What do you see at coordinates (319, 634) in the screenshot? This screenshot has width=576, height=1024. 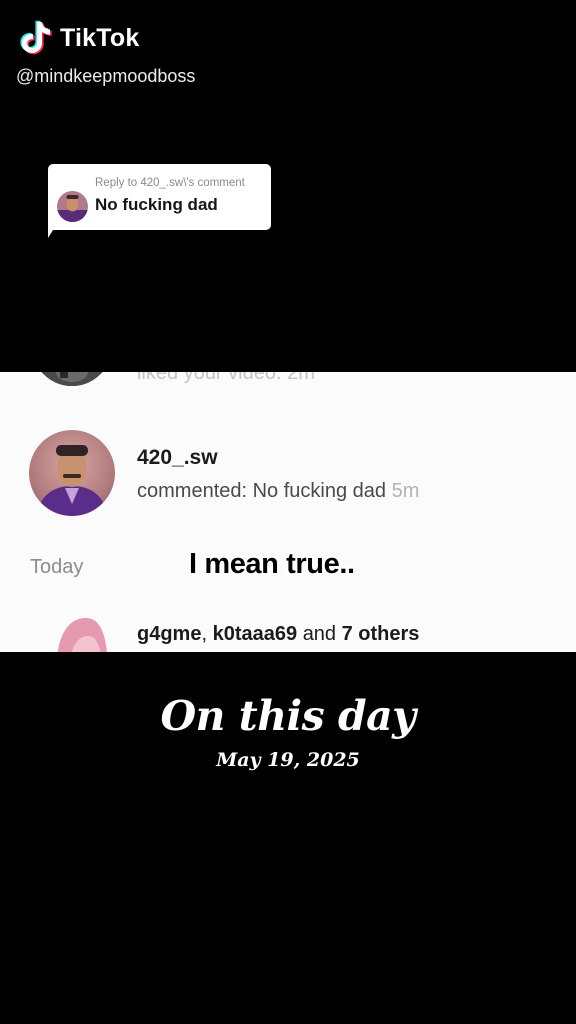 I see `and-label: and` at bounding box center [319, 634].